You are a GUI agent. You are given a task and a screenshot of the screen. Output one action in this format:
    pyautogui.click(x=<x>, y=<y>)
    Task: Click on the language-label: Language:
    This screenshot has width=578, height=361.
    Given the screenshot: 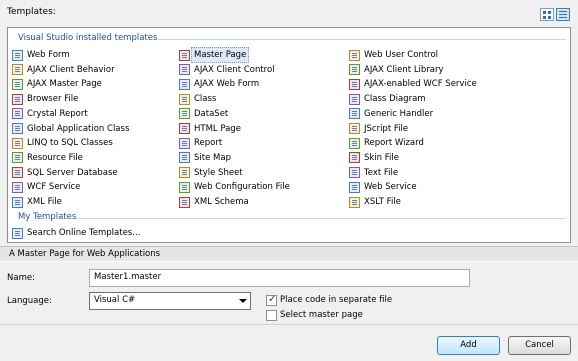 What is the action you would take?
    pyautogui.click(x=29, y=301)
    